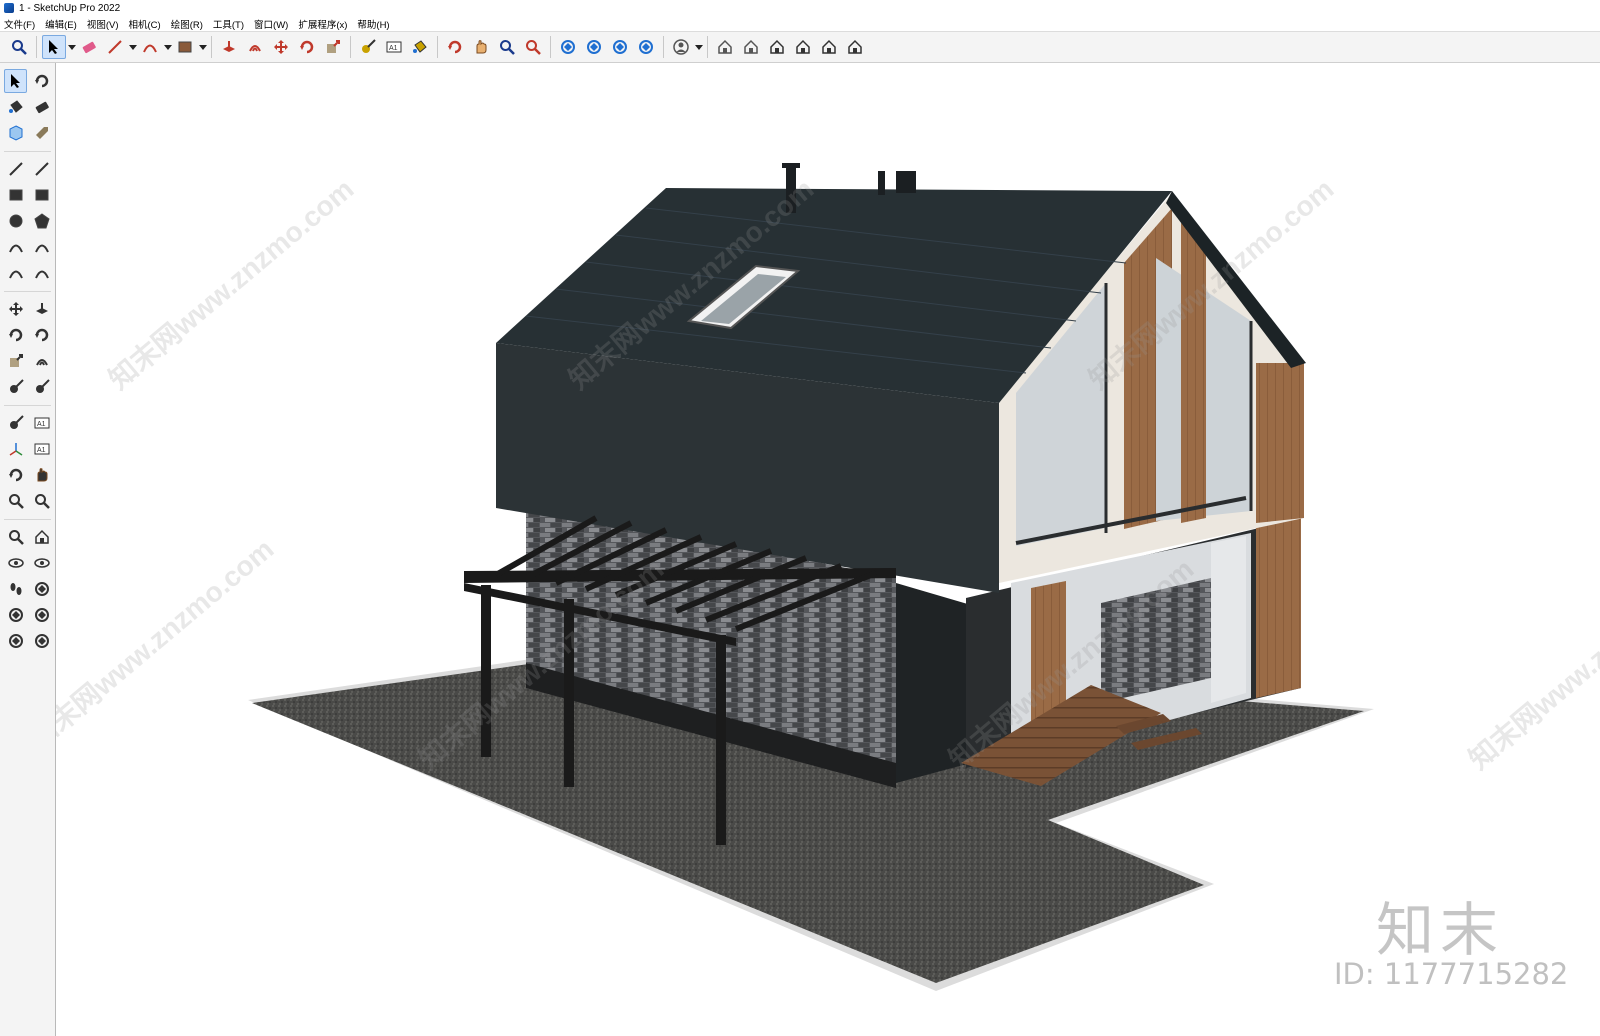 This screenshot has height=1036, width=1600. What do you see at coordinates (103, 24) in the screenshot?
I see `menu-item-2: 视图(V)` at bounding box center [103, 24].